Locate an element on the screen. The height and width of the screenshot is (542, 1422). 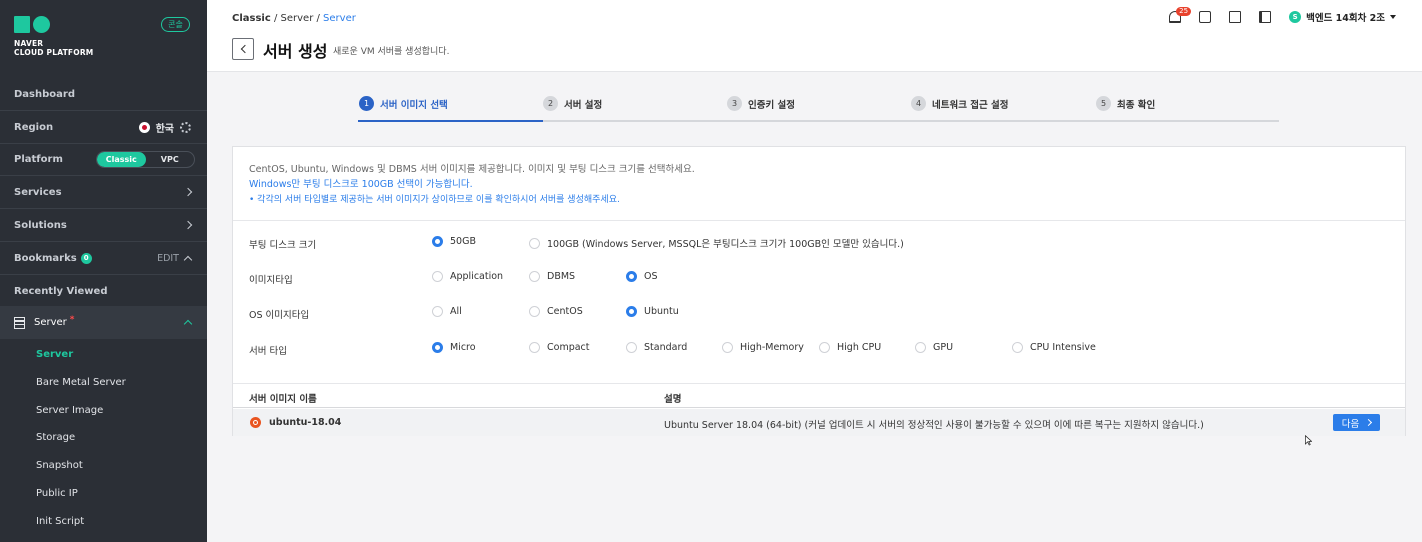
nav-bookmarks-label: Bookmarks is located at coordinates (45, 258).